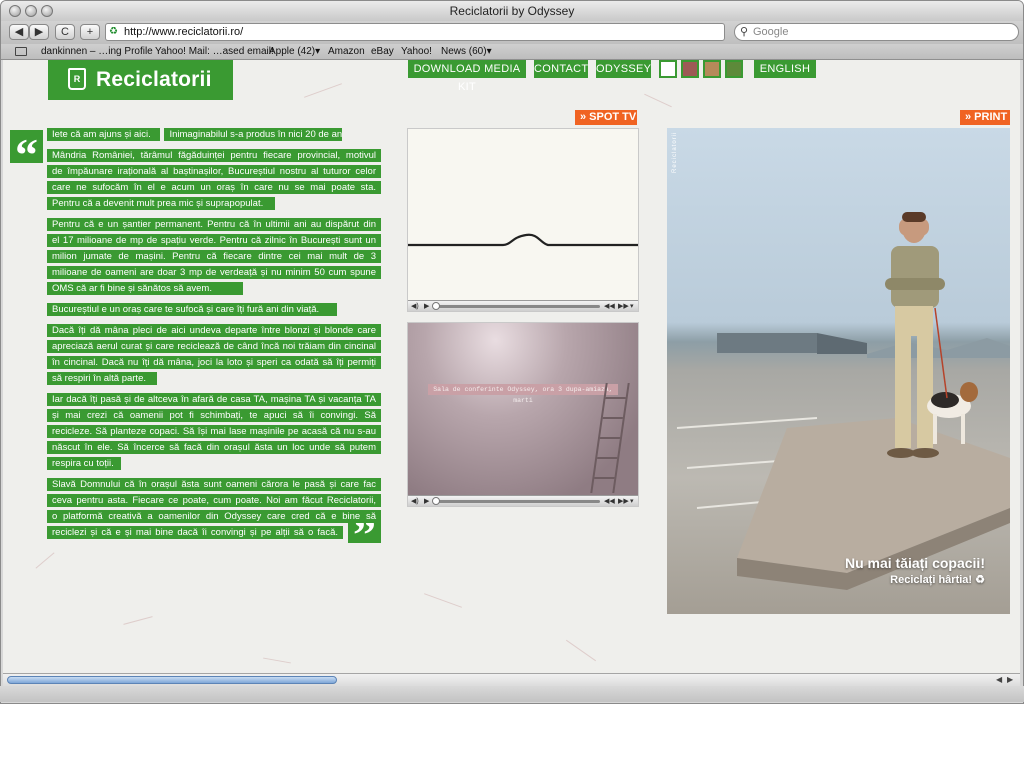  What do you see at coordinates (914, 563) in the screenshot?
I see `poster-slogan-1: Nu mai tăiați copacii!` at bounding box center [914, 563].